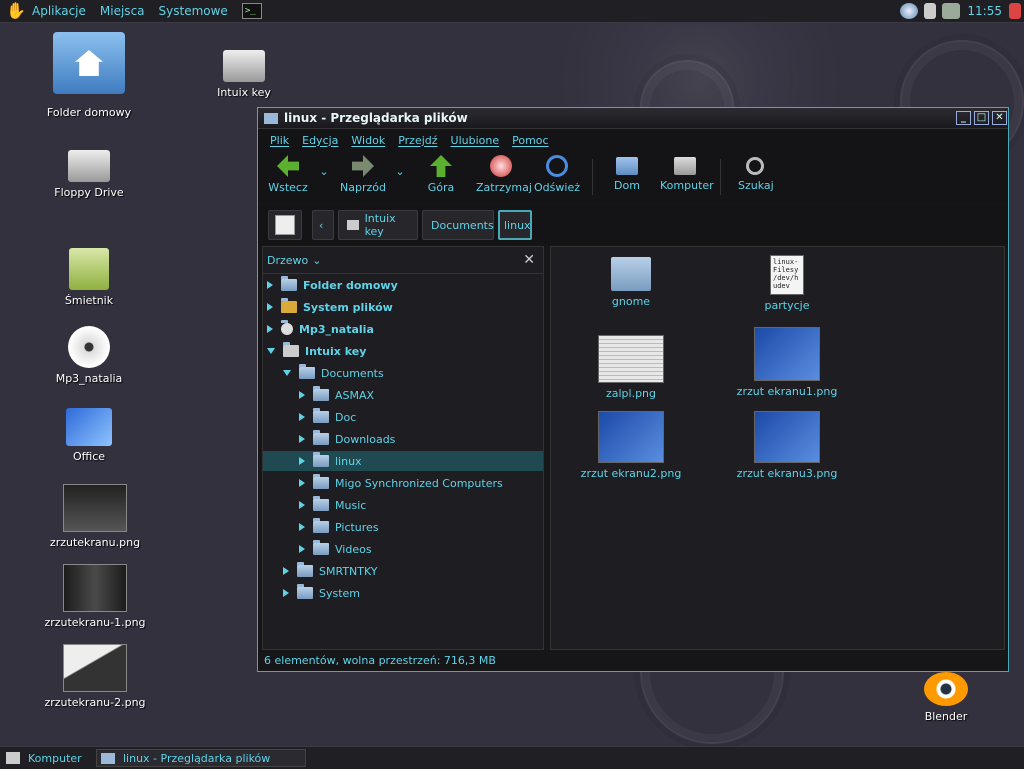 The image size is (1024, 769). Describe the element at coordinates (631, 445) in the screenshot. I see `file-item-zrzut-ekranu2: zrzut ekranu2.png` at that location.